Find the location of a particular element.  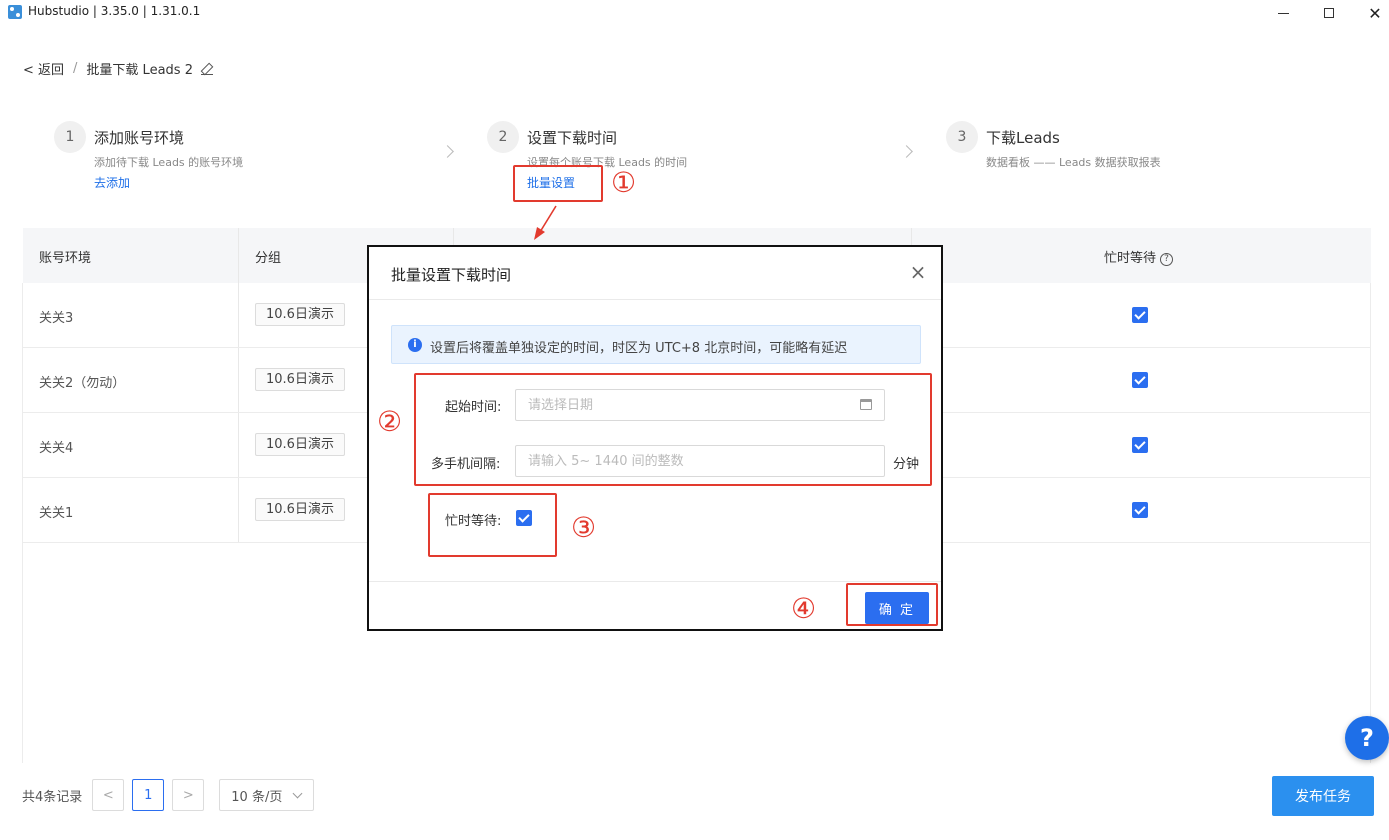

minimize-icon is located at coordinates (1283, 13).